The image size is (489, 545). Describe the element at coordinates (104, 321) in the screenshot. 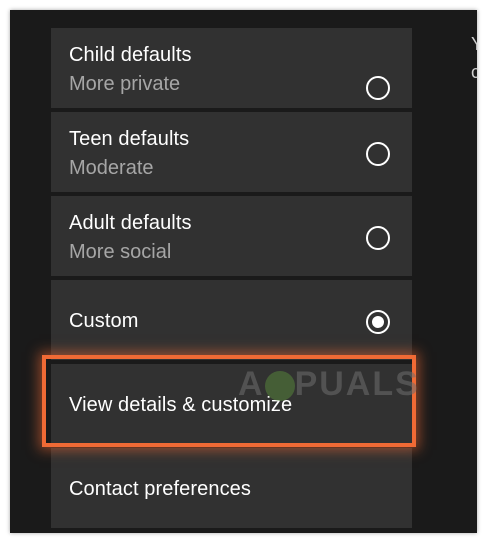

I see `option-title: Custom` at that location.